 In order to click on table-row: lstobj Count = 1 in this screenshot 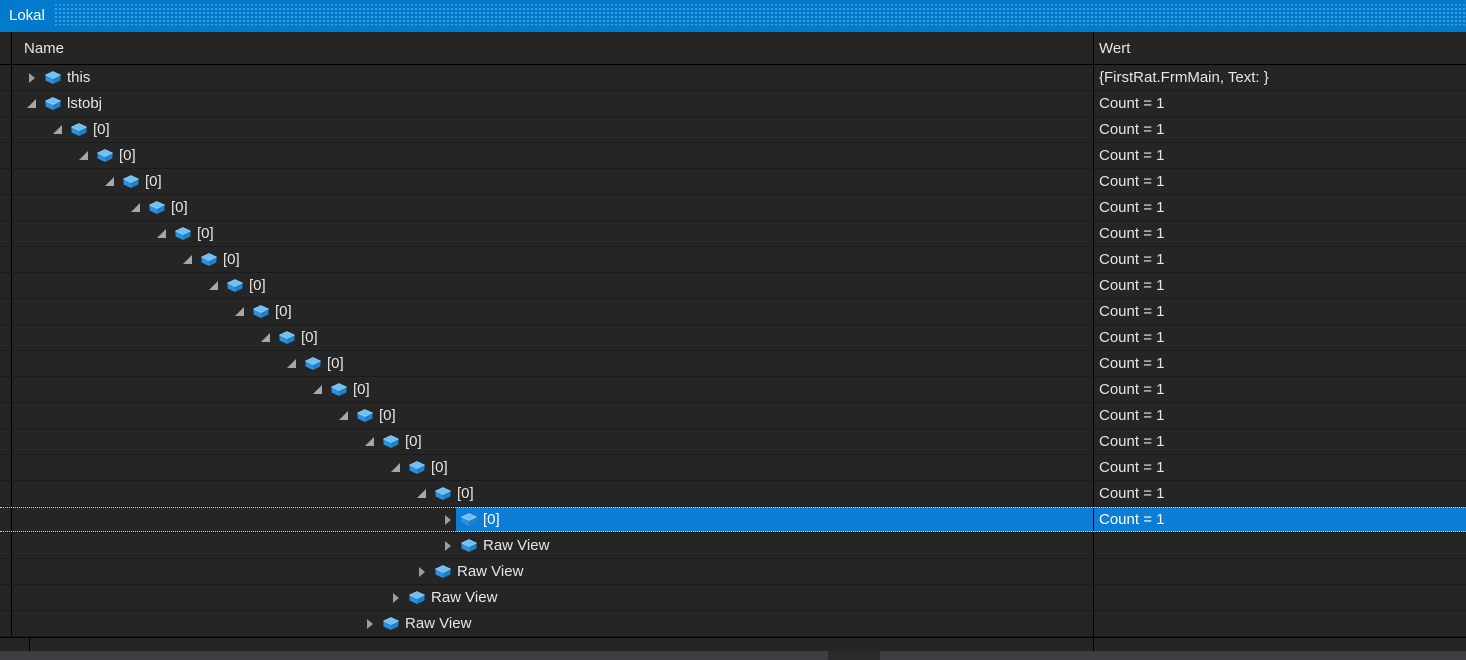, I will do `click(733, 104)`.